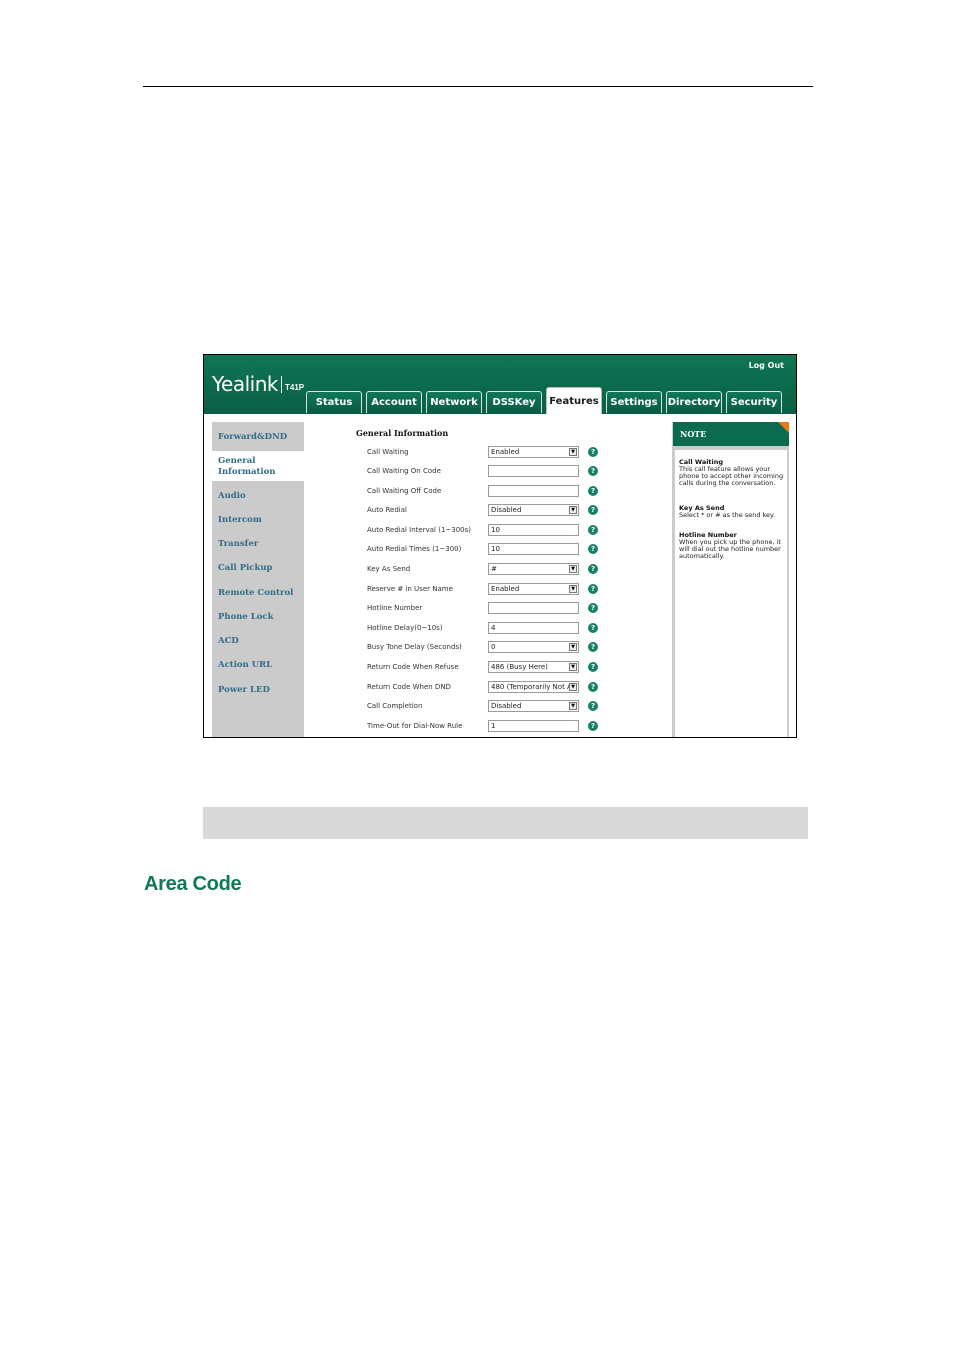 The height and width of the screenshot is (1350, 955). What do you see at coordinates (232, 496) in the screenshot?
I see `sidebar-item-audio: Audio` at bounding box center [232, 496].